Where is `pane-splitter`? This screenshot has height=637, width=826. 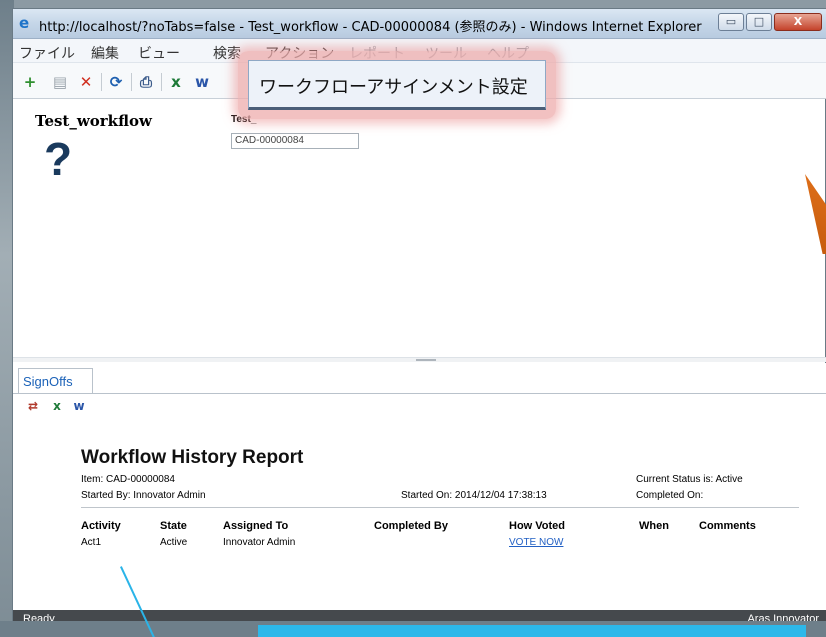 pane-splitter is located at coordinates (419, 359).